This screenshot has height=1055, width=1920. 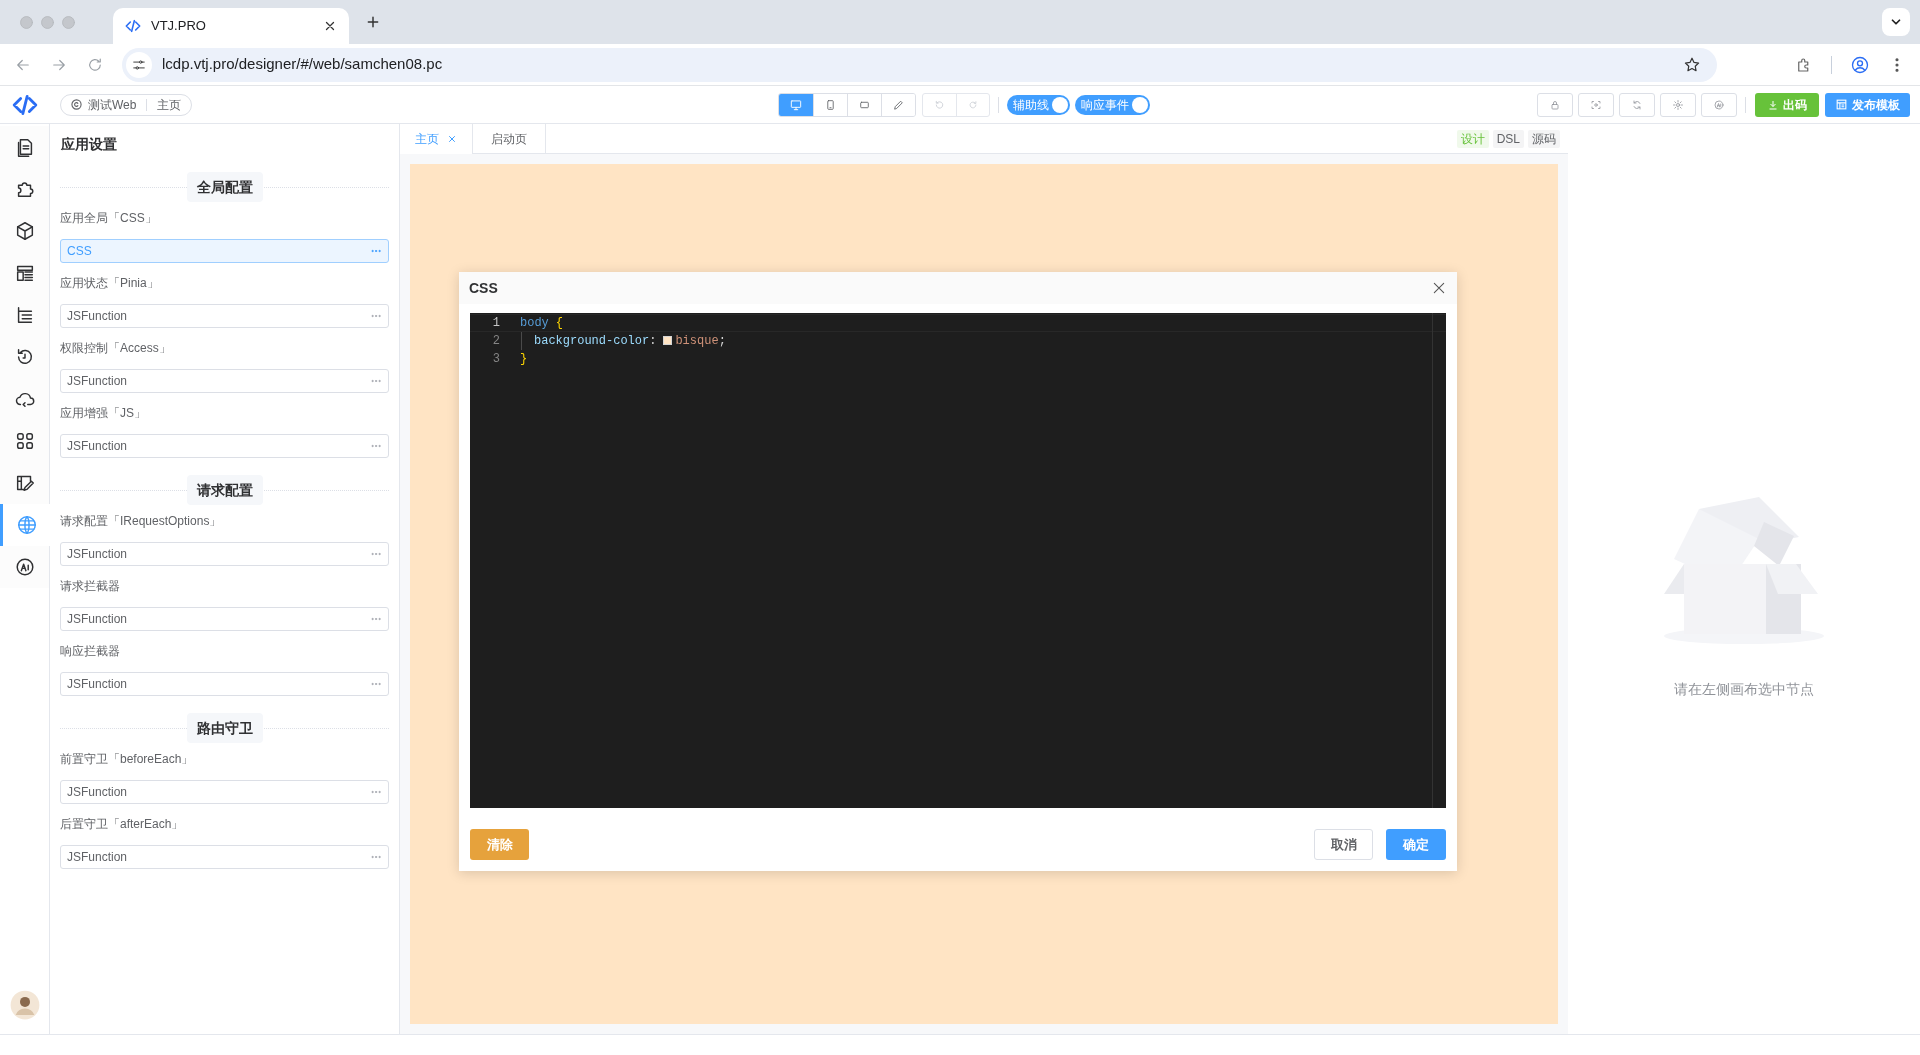 I want to click on cancel-button: 取消, so click(x=1343, y=844).